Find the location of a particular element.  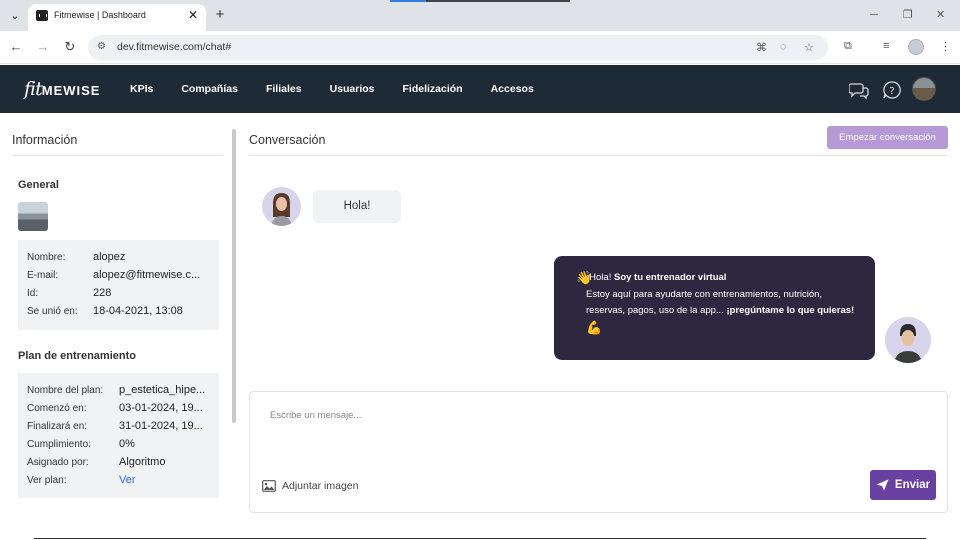

send-icon is located at coordinates (882, 485).